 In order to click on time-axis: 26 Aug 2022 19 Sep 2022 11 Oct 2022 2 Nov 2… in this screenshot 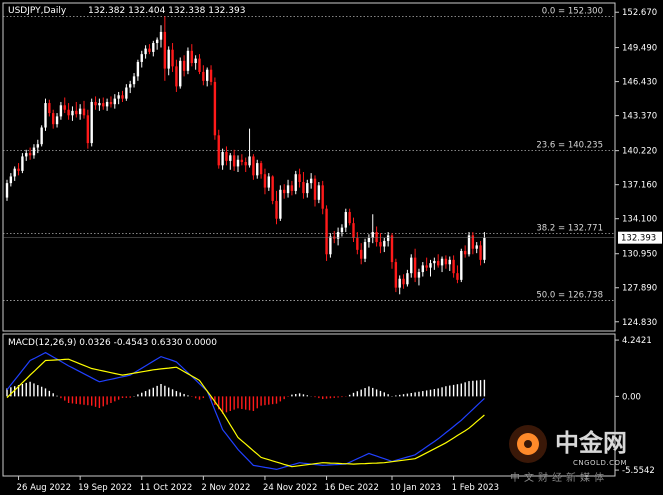, I will do `click(258, 484)`.